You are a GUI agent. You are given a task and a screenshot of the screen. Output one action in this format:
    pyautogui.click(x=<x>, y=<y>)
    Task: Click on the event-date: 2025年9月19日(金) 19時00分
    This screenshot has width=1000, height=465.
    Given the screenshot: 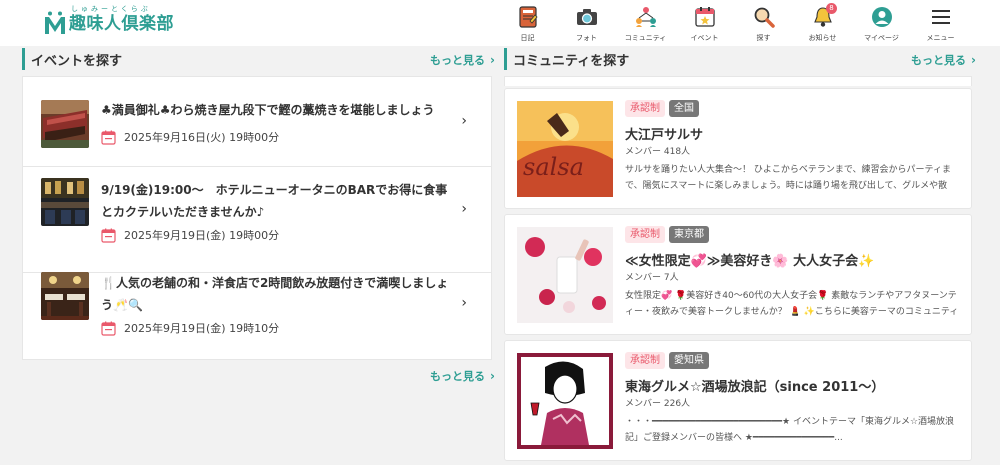 What is the action you would take?
    pyautogui.click(x=190, y=235)
    